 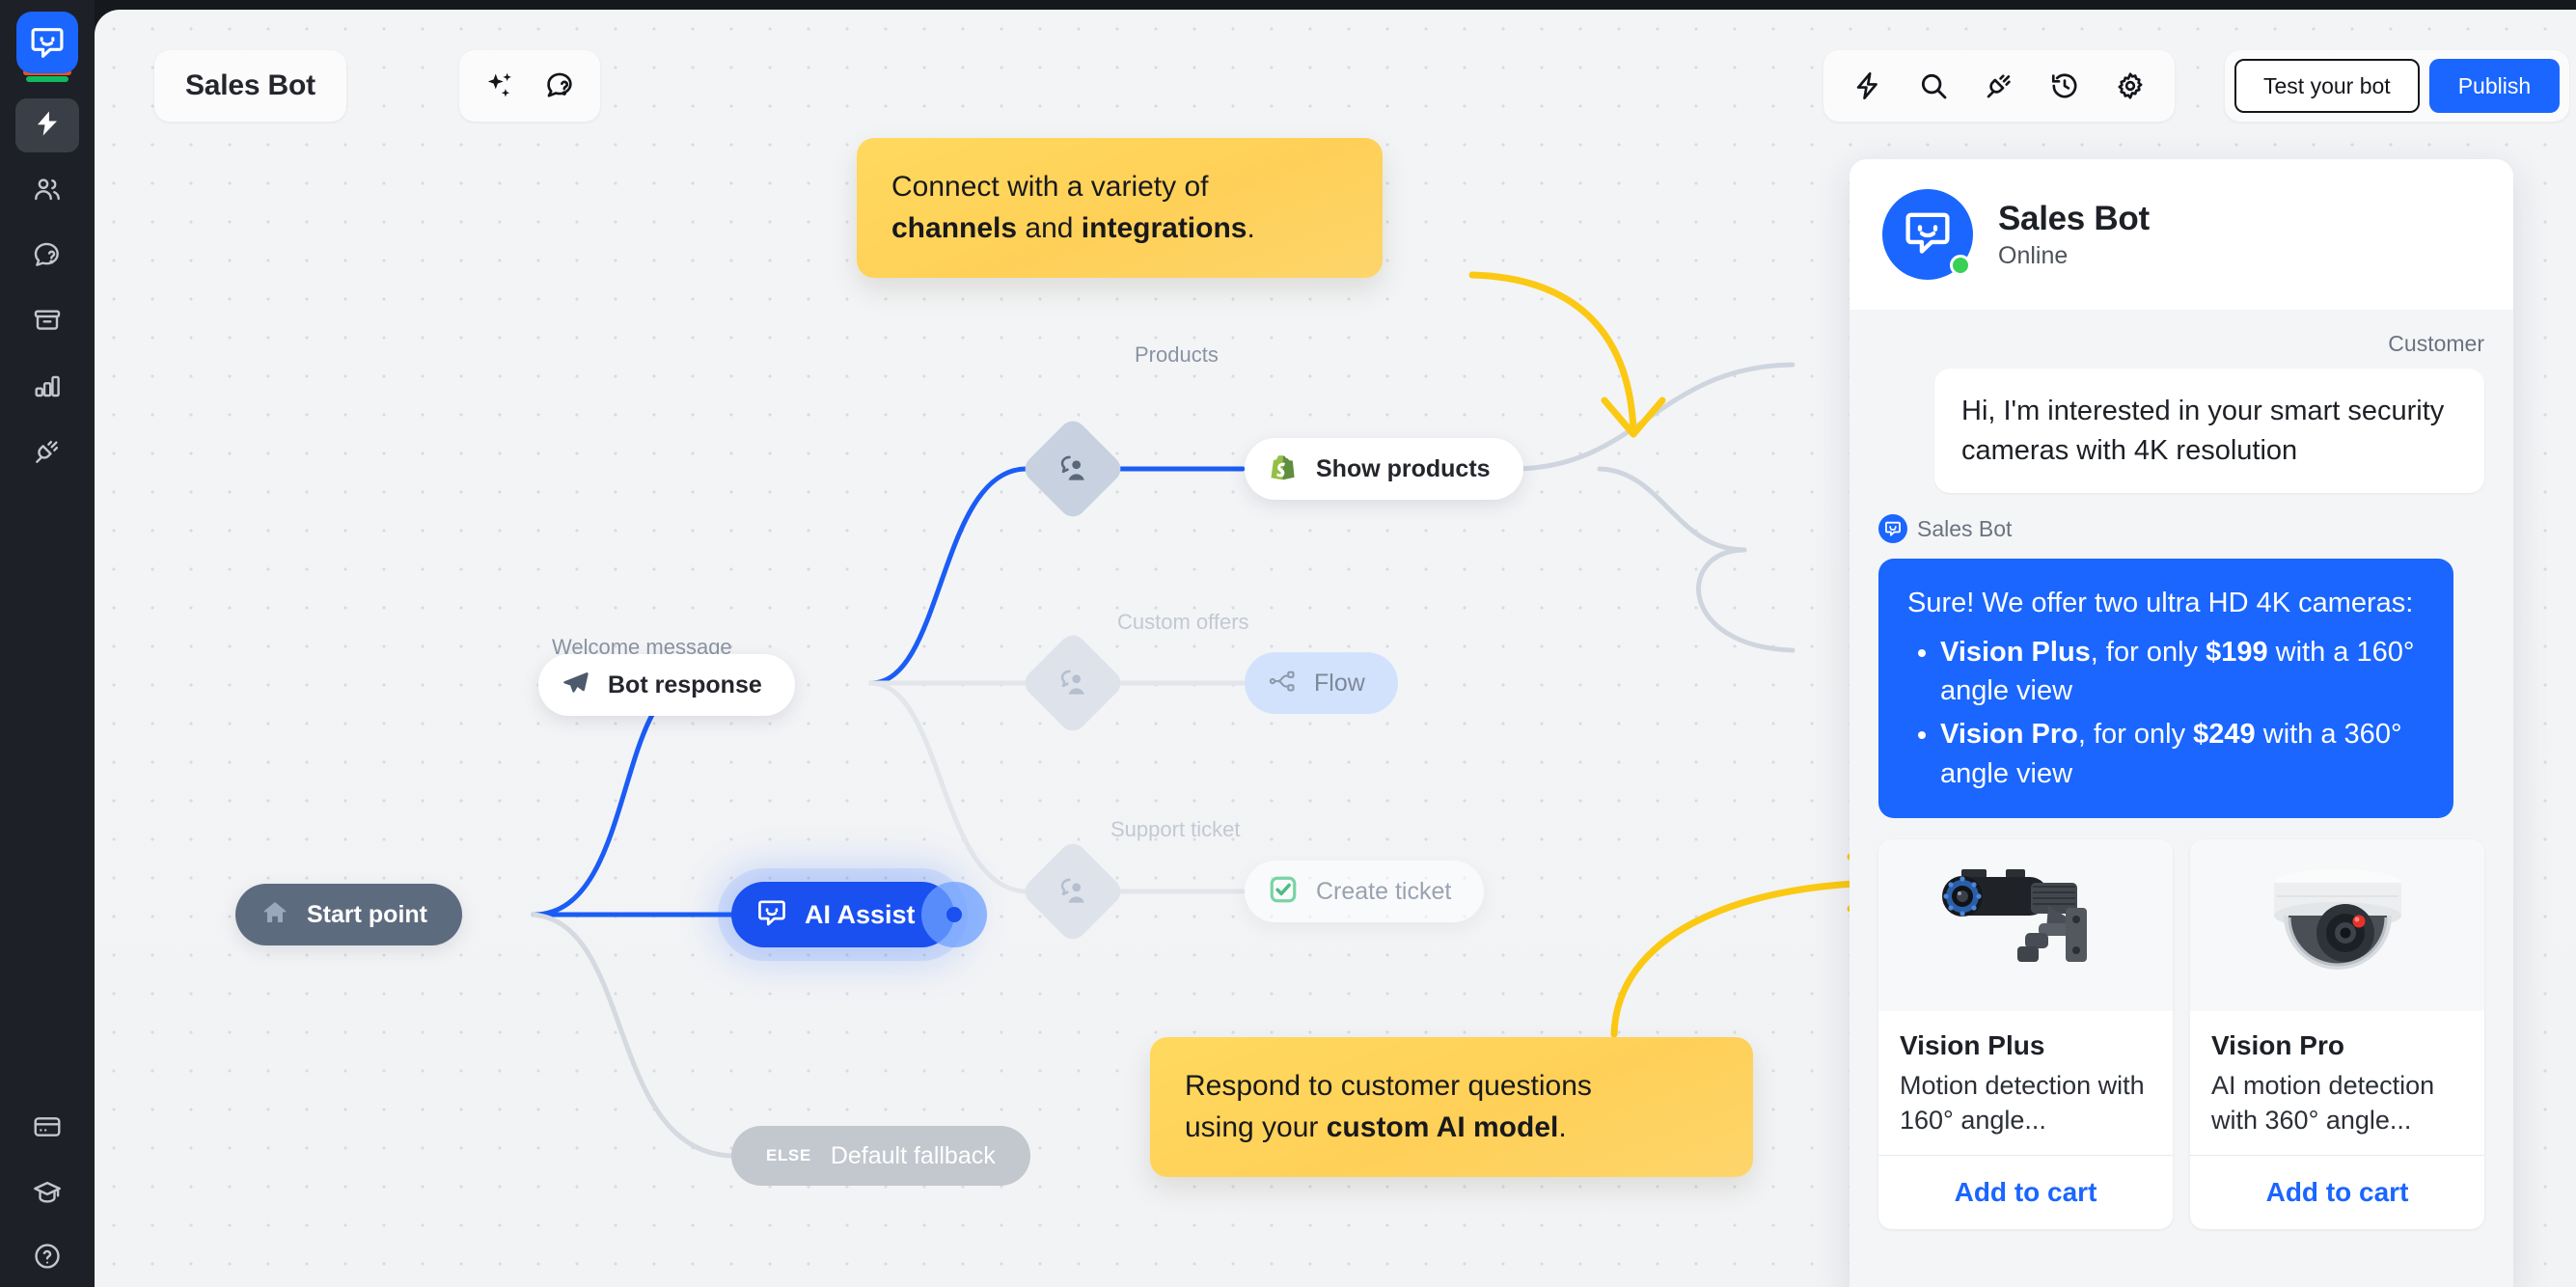 What do you see at coordinates (1049, 227) in the screenshot?
I see `callout-top-mid: and` at bounding box center [1049, 227].